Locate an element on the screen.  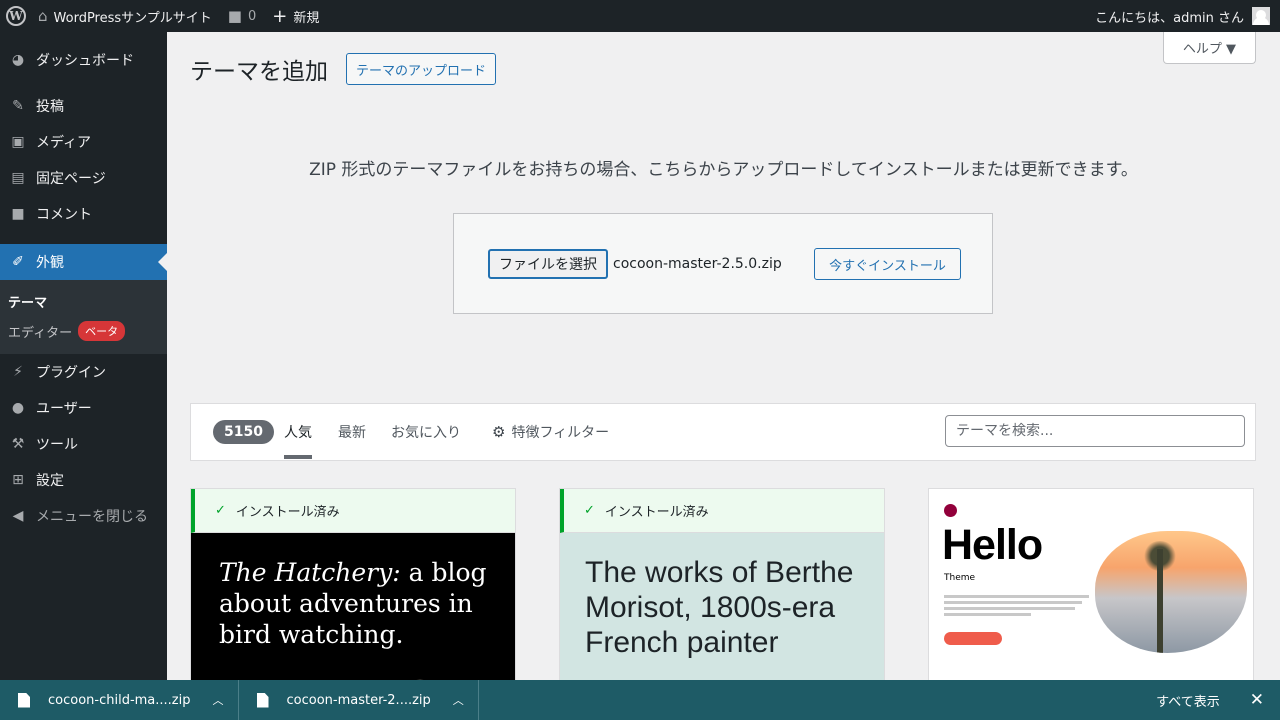
download-item: cocoon-child-ma....zip ︿ is located at coordinates (119, 700).